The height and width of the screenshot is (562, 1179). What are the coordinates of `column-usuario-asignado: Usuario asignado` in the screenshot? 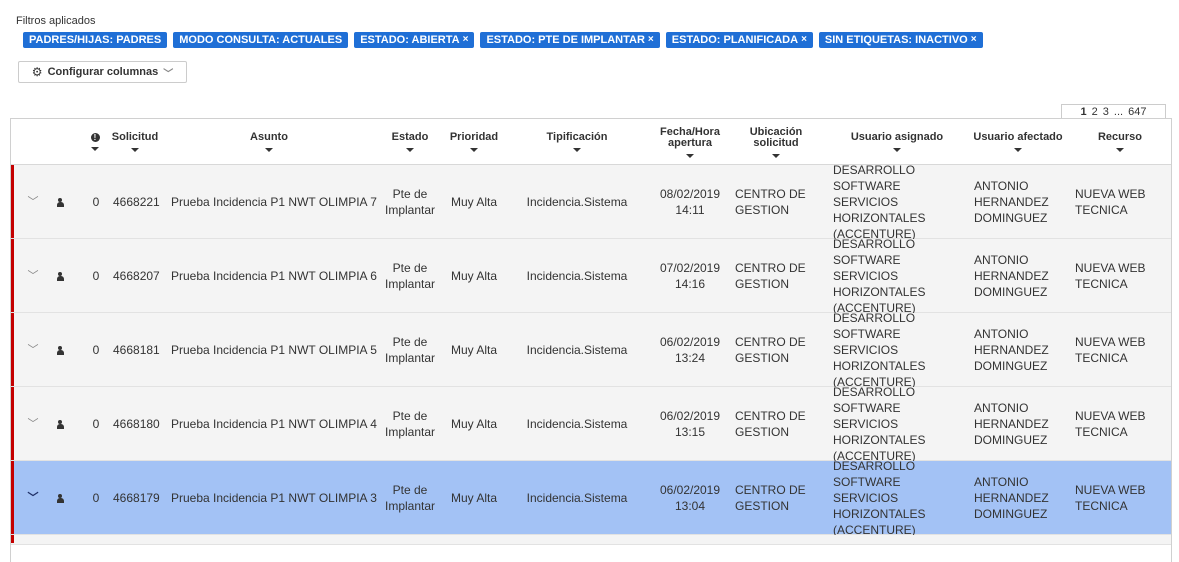 It's located at (897, 142).